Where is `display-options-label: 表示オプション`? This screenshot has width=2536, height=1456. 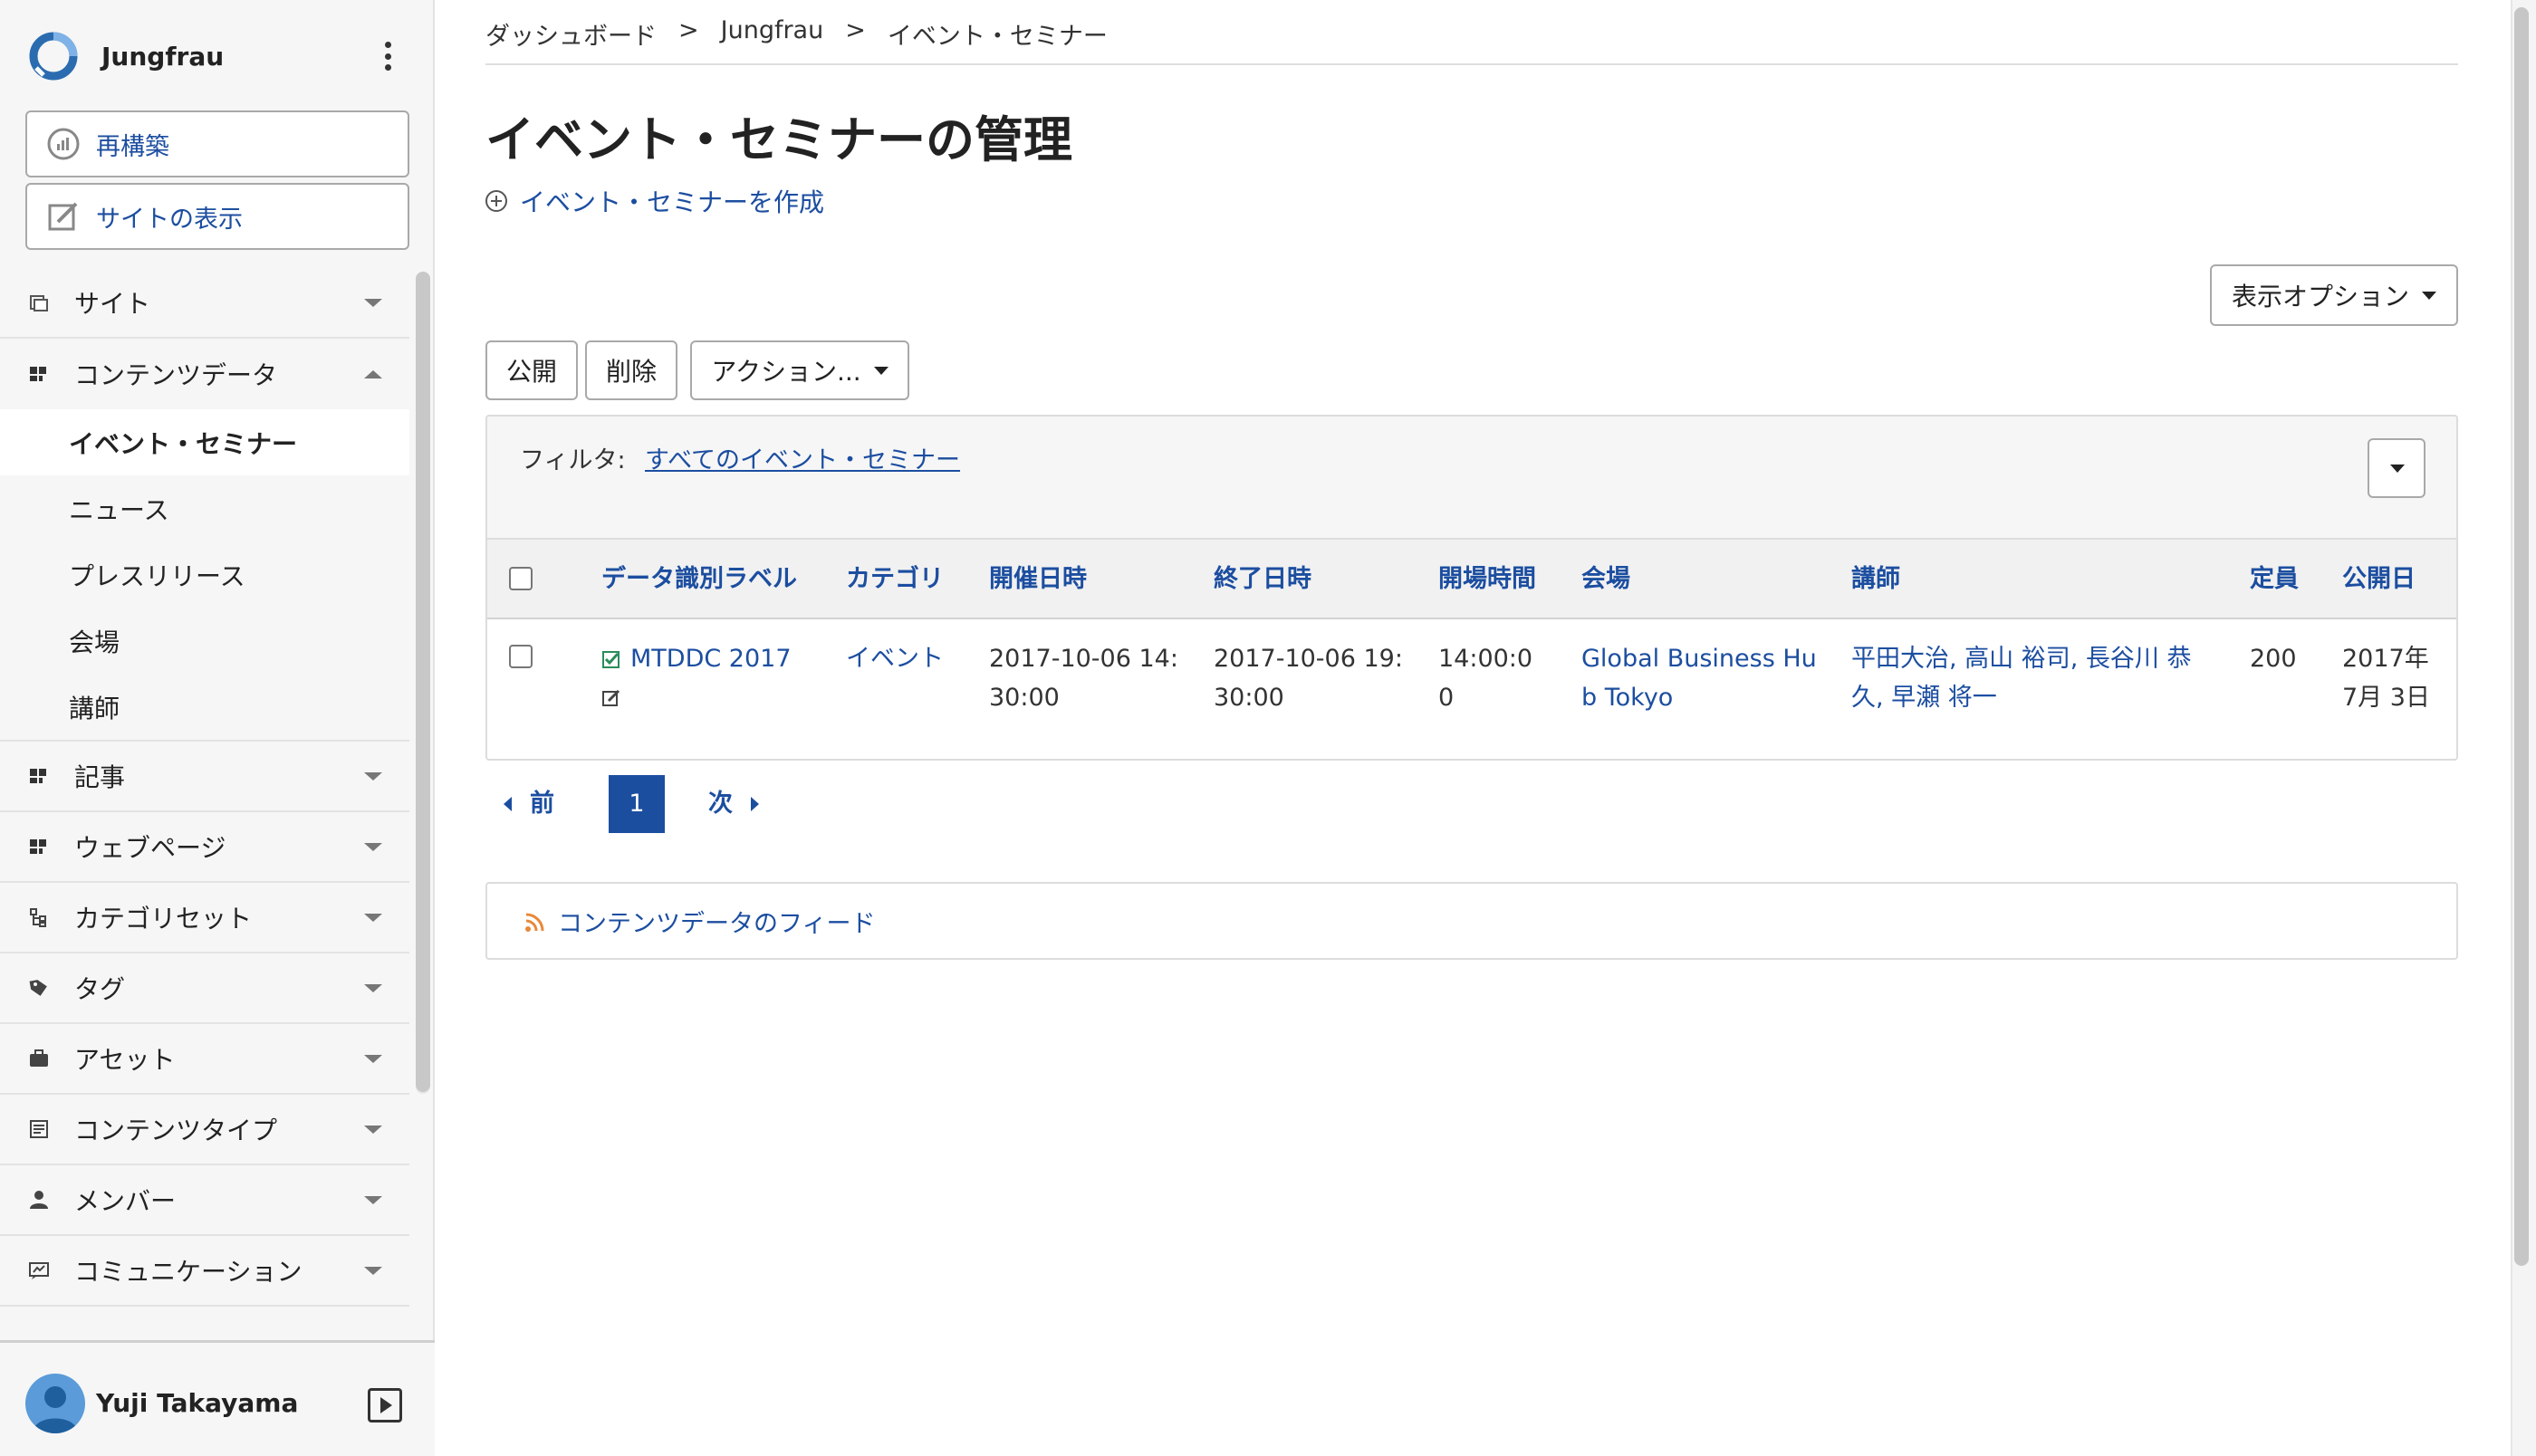 display-options-label: 表示オプション is located at coordinates (2320, 296).